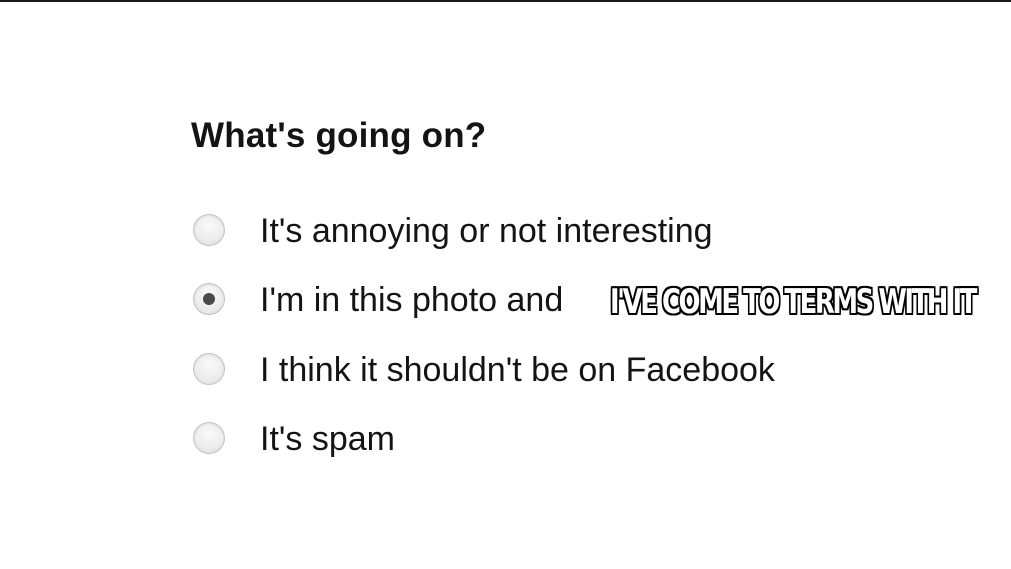 Image resolution: width=1011 pixels, height=569 pixels. What do you see at coordinates (505, 1) in the screenshot?
I see `top-border` at bounding box center [505, 1].